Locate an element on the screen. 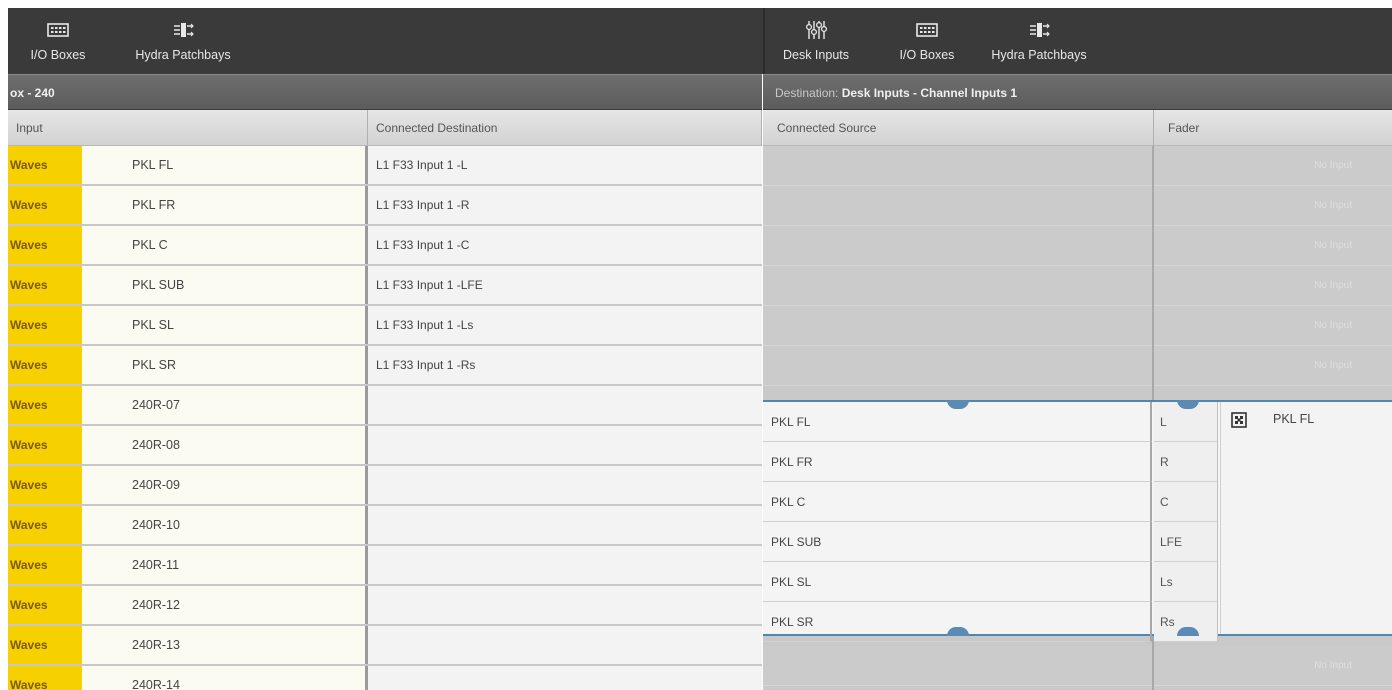 The image size is (1392, 690). connected-source-cell: PKL C is located at coordinates (957, 502).